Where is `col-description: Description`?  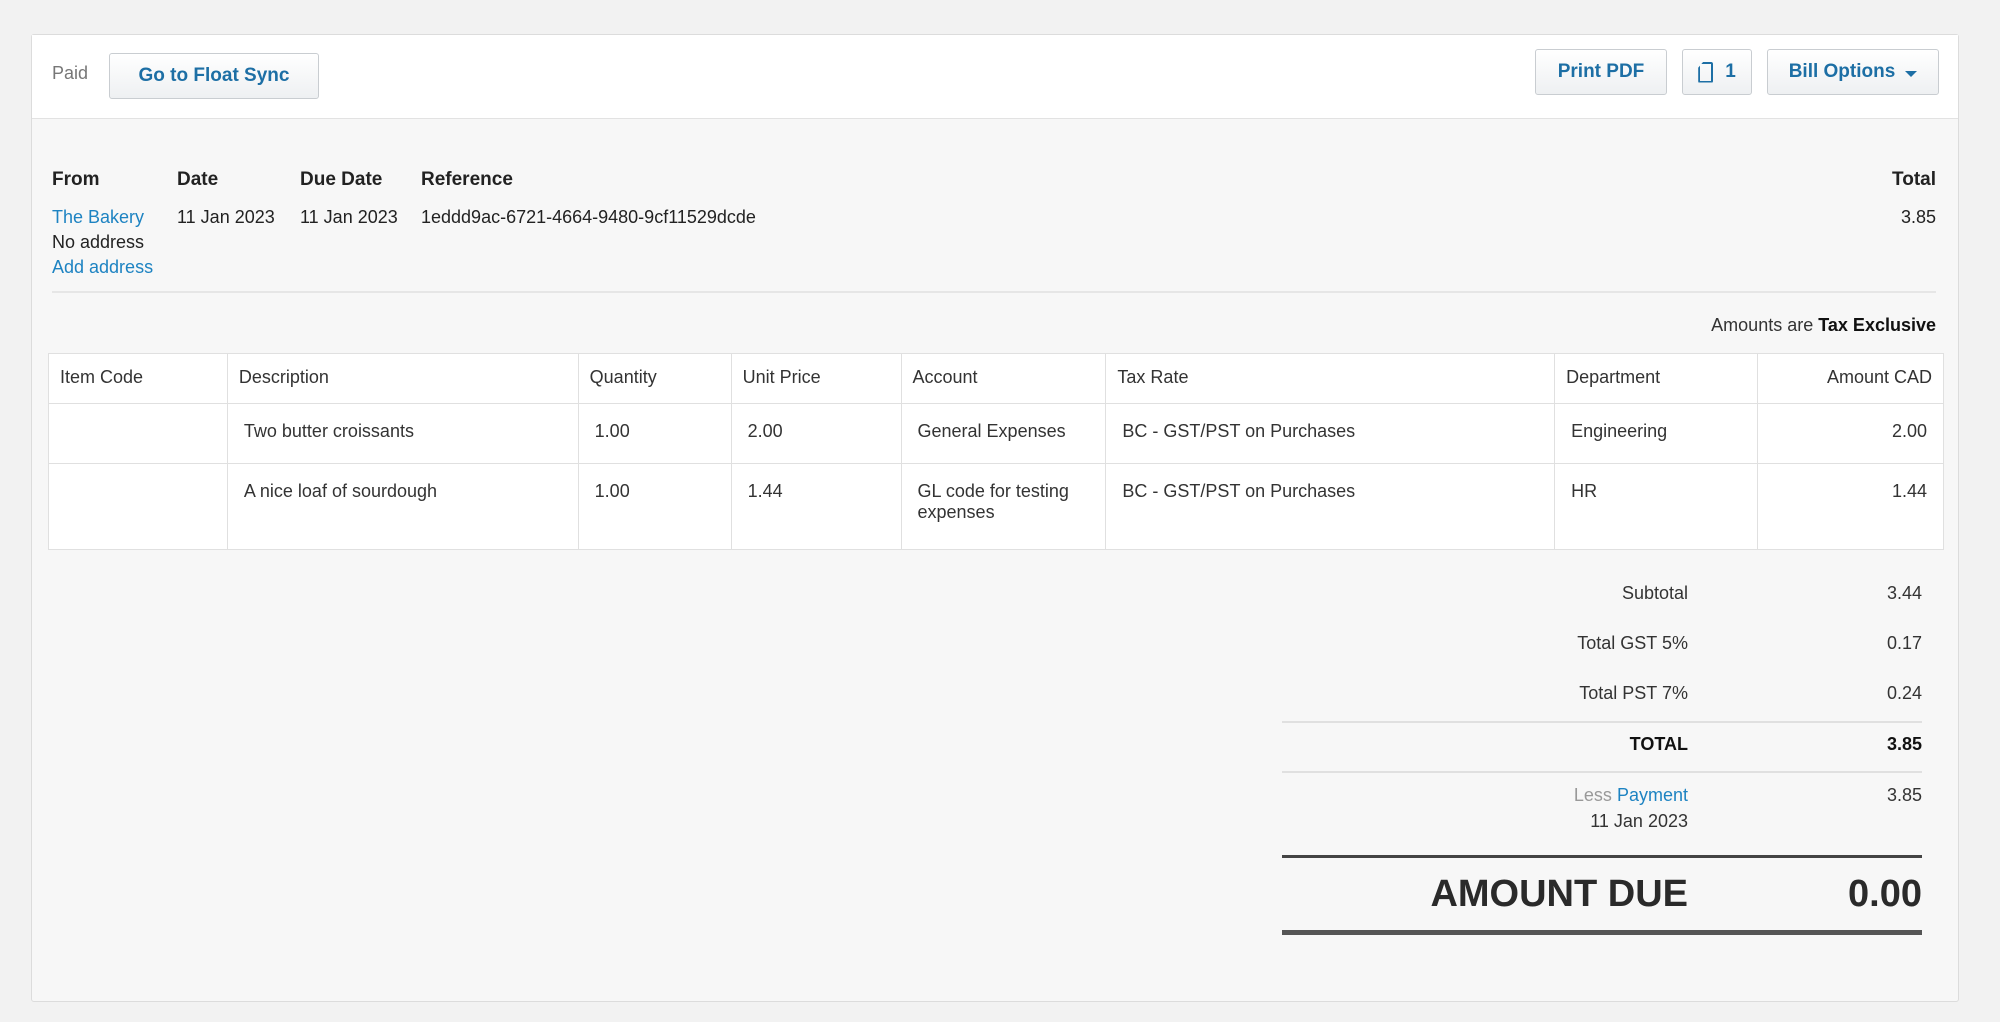 col-description: Description is located at coordinates (402, 378).